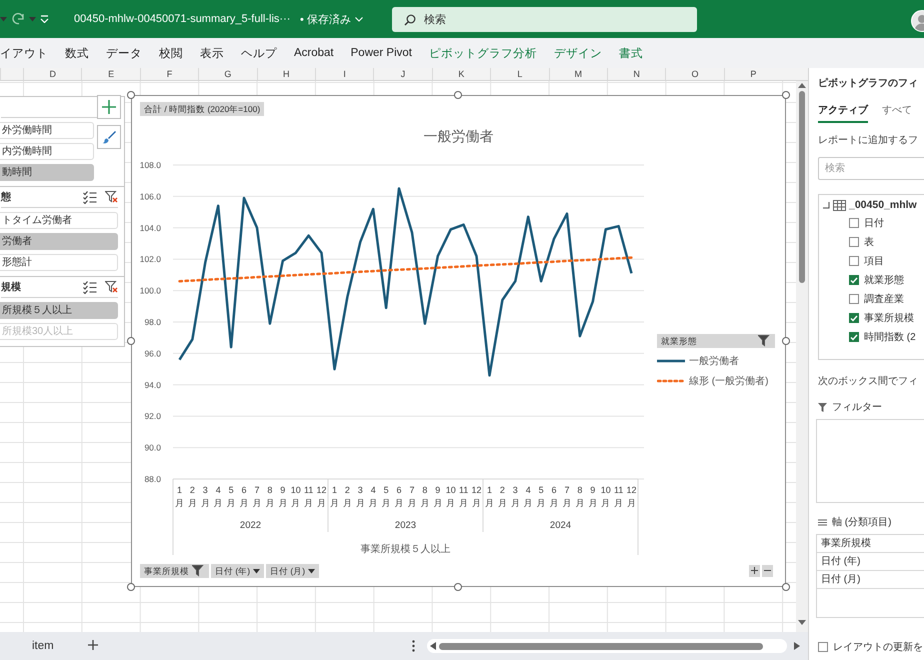  What do you see at coordinates (802, 623) in the screenshot?
I see `scroll-down-icon` at bounding box center [802, 623].